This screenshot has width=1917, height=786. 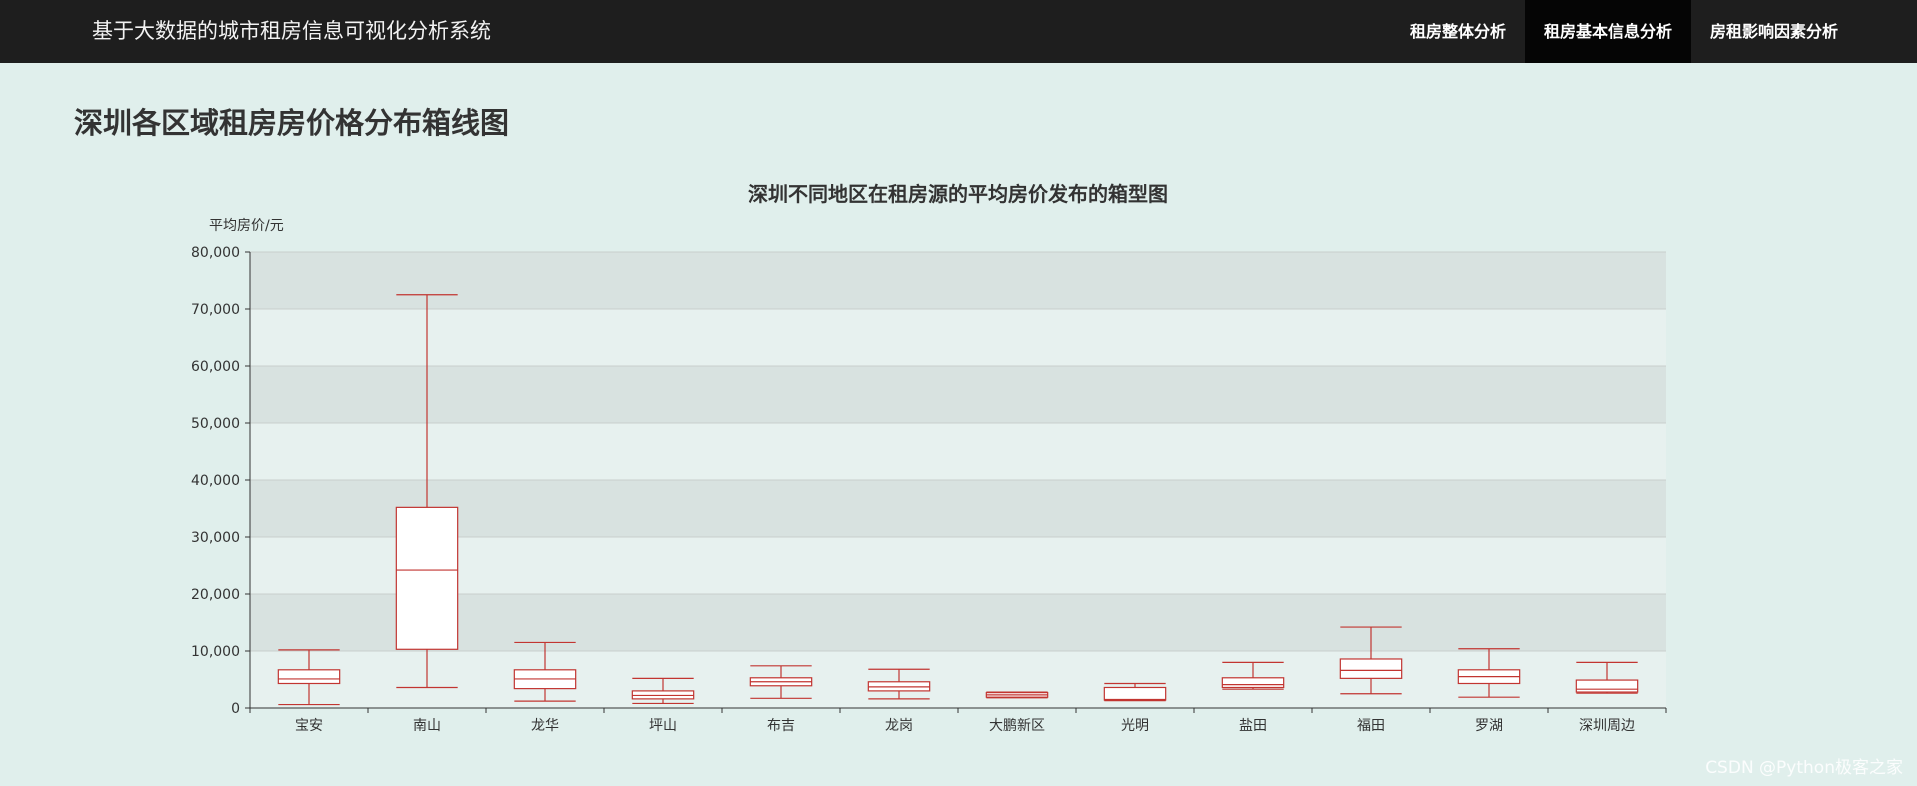 What do you see at coordinates (1017, 726) in the screenshot?
I see `x-tick-label: 大鹏新区` at bounding box center [1017, 726].